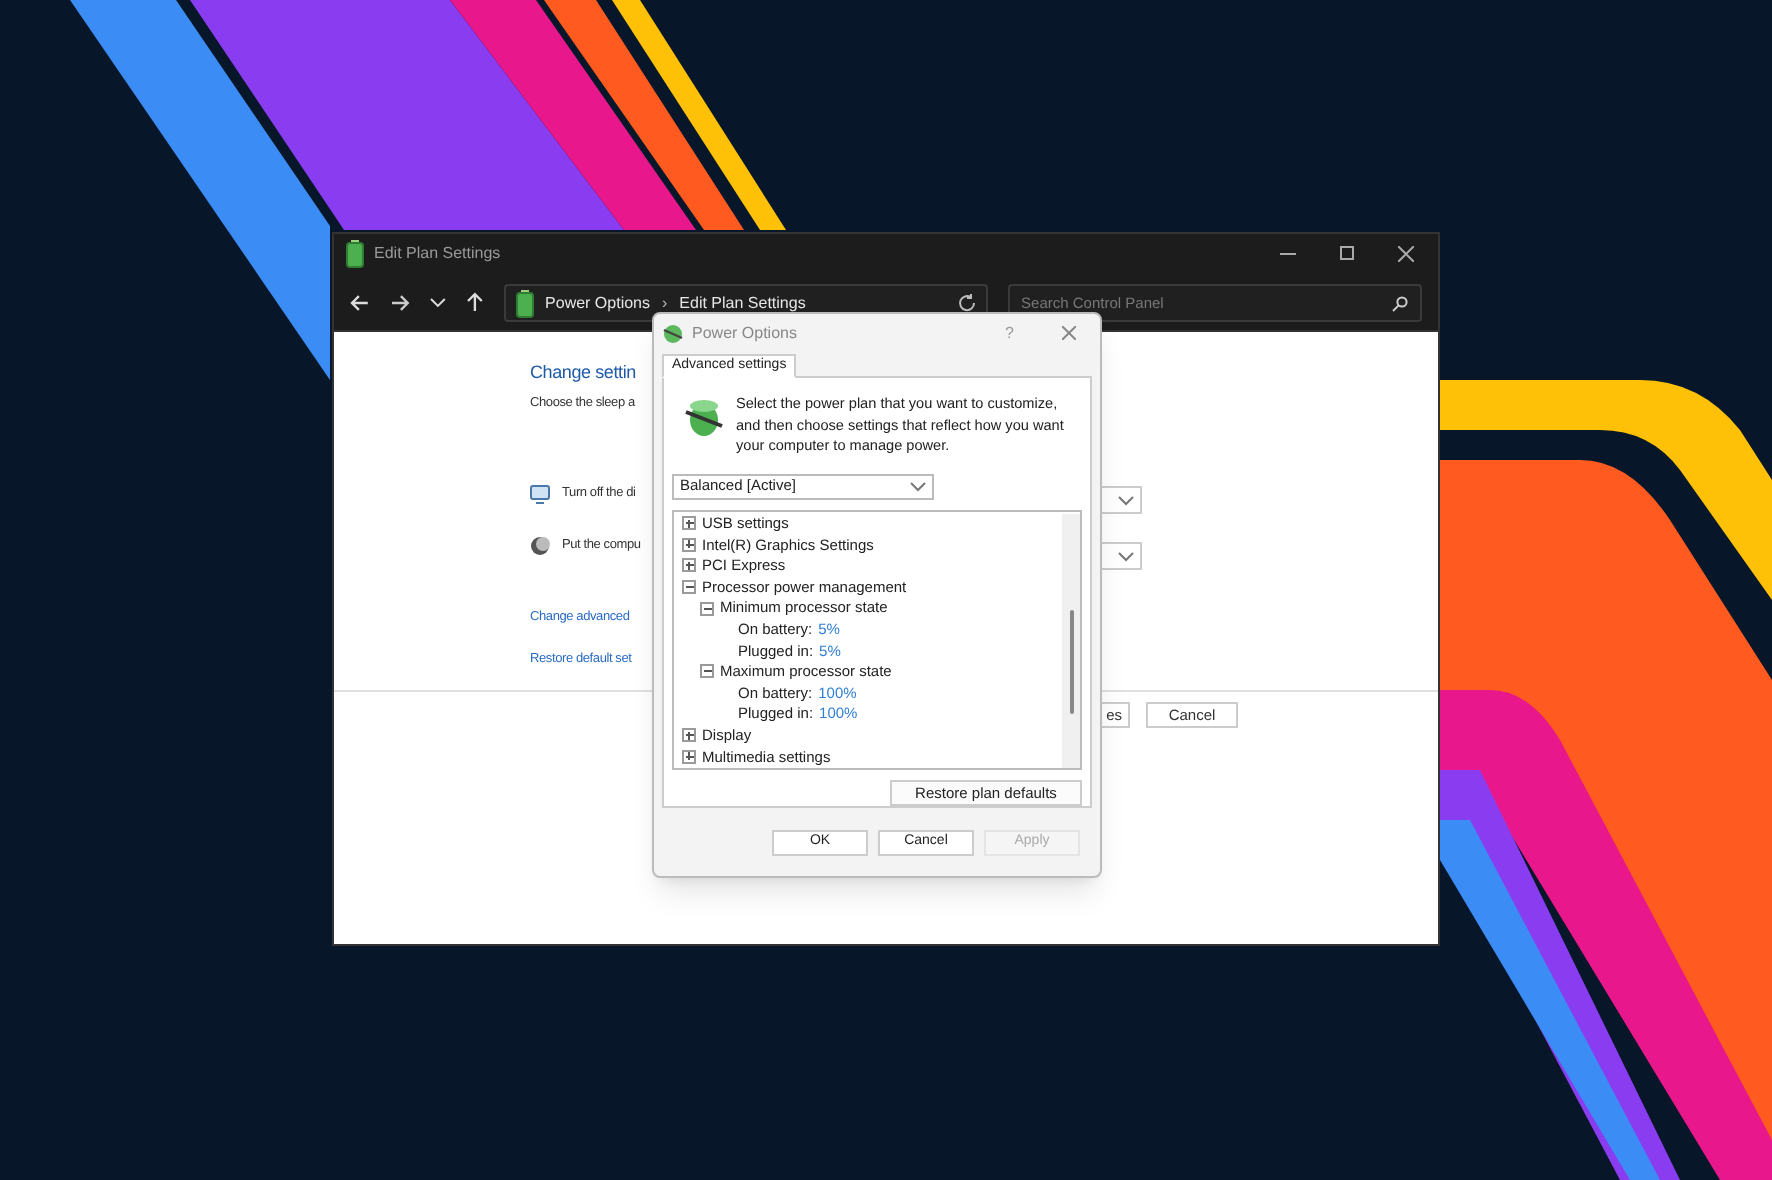  I want to click on breadcrumb-item: Edit Plan Settings, so click(742, 303).